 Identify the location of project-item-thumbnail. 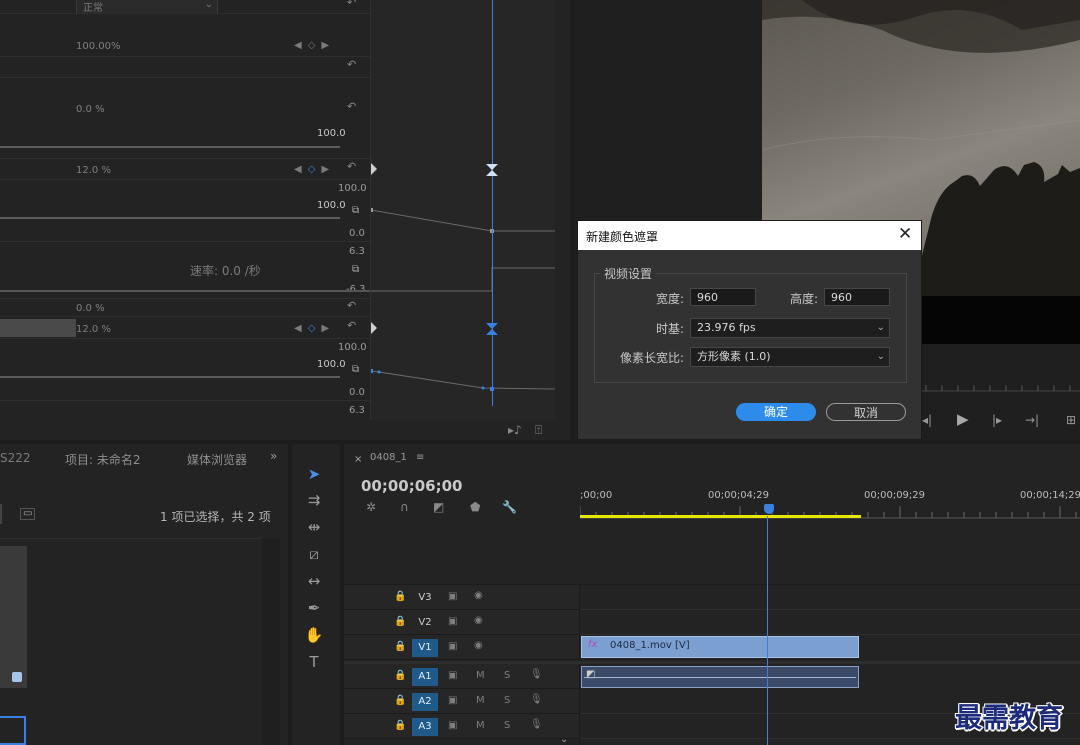
(13, 617).